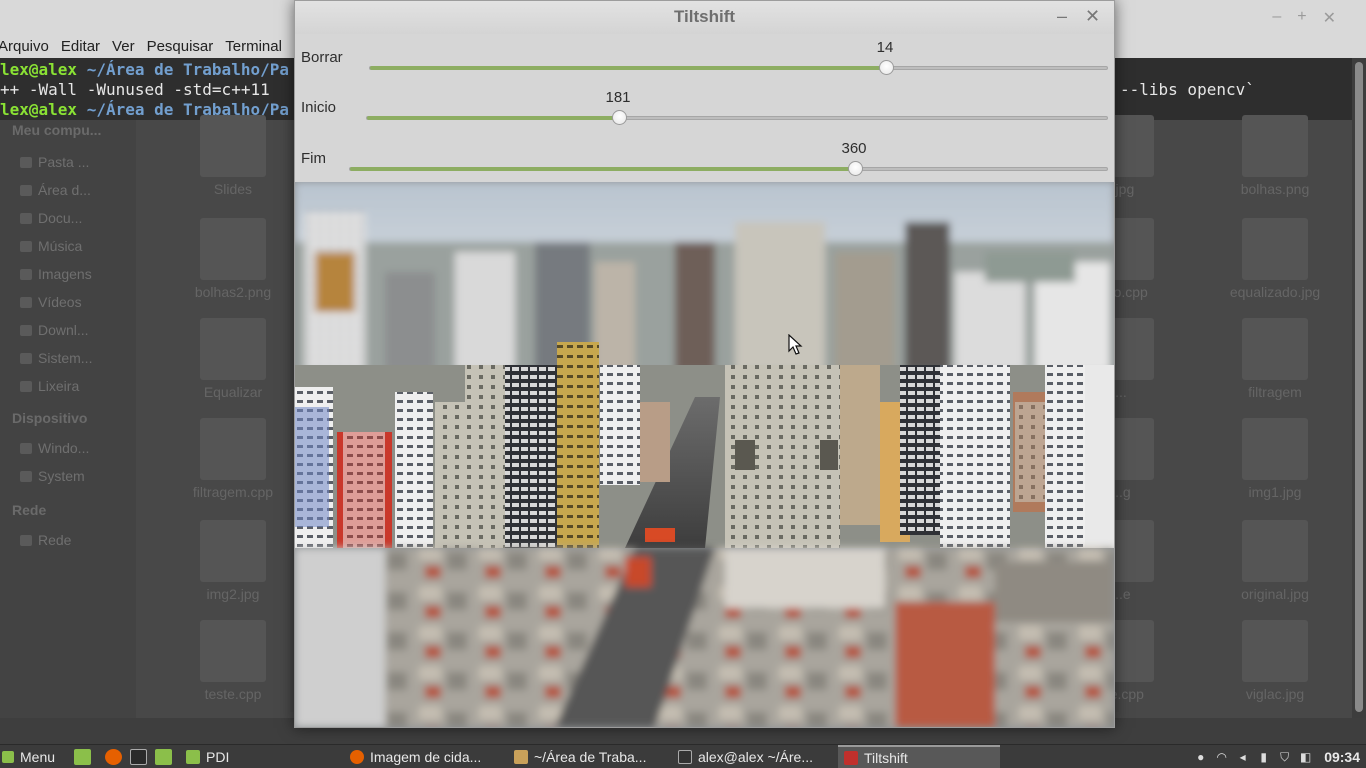 This screenshot has height=768, width=1366. What do you see at coordinates (113, 757) in the screenshot?
I see `firefox-launcher-icon` at bounding box center [113, 757].